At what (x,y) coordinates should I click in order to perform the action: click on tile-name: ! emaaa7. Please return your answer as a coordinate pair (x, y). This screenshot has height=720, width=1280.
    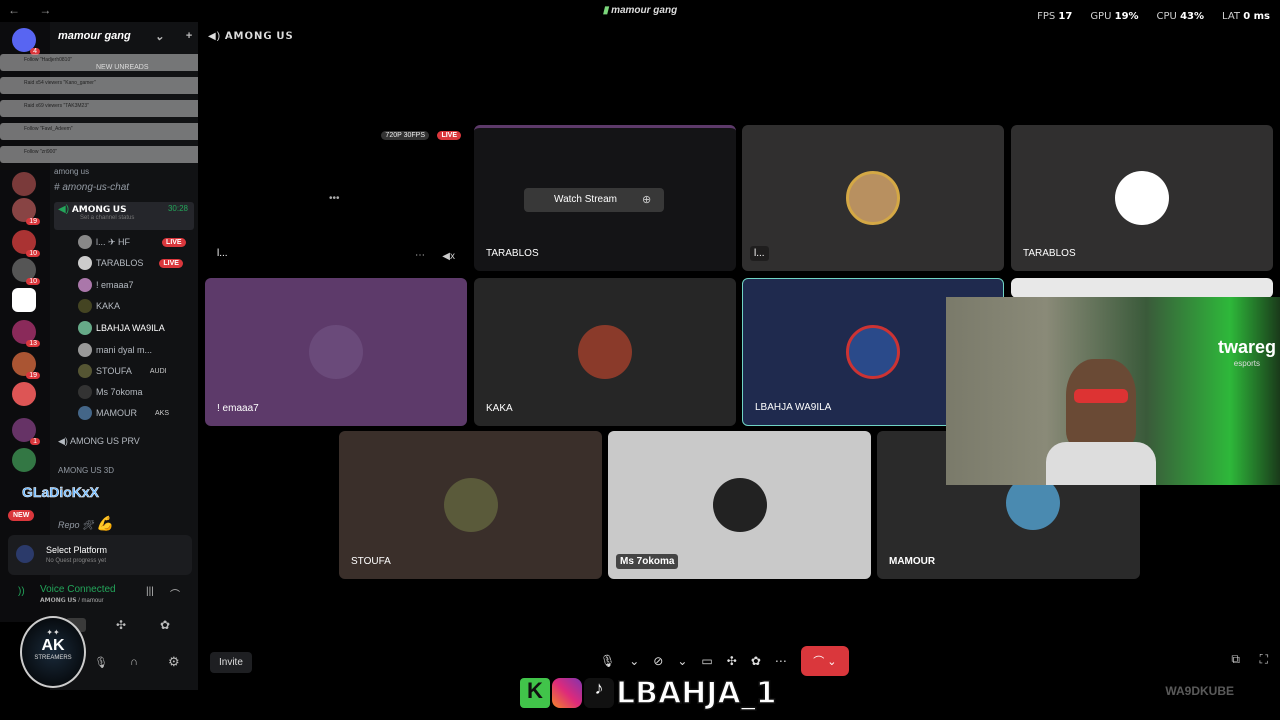
    Looking at the image, I should click on (238, 408).